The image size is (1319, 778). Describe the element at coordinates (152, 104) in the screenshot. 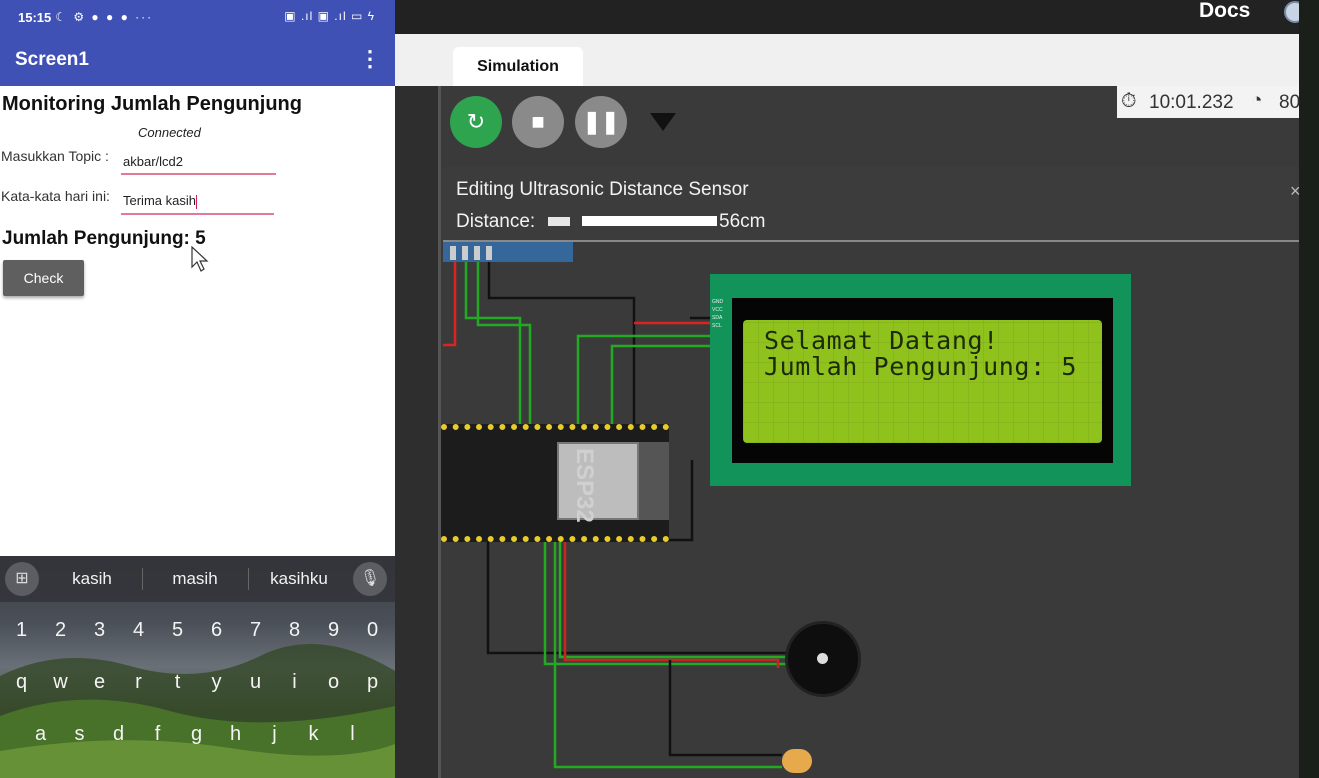

I see `page-heading: Monitoring Jumlah Pengunjung` at that location.